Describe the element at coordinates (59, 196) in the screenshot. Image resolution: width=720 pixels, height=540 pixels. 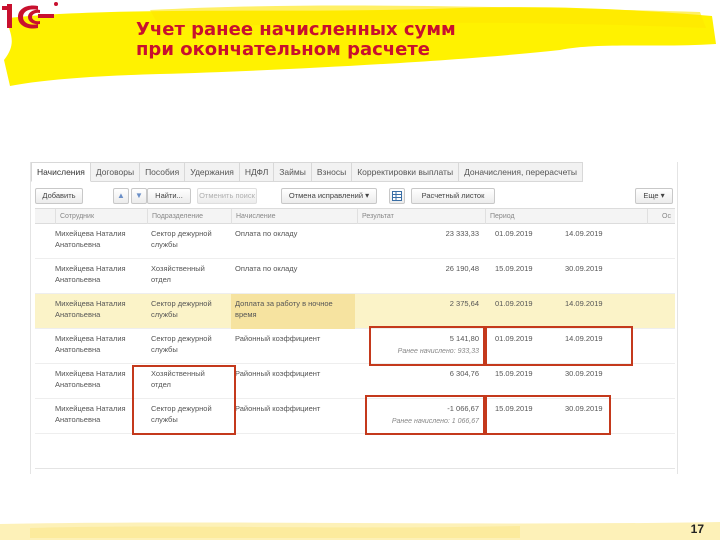
I see `add-button: Добавить` at that location.